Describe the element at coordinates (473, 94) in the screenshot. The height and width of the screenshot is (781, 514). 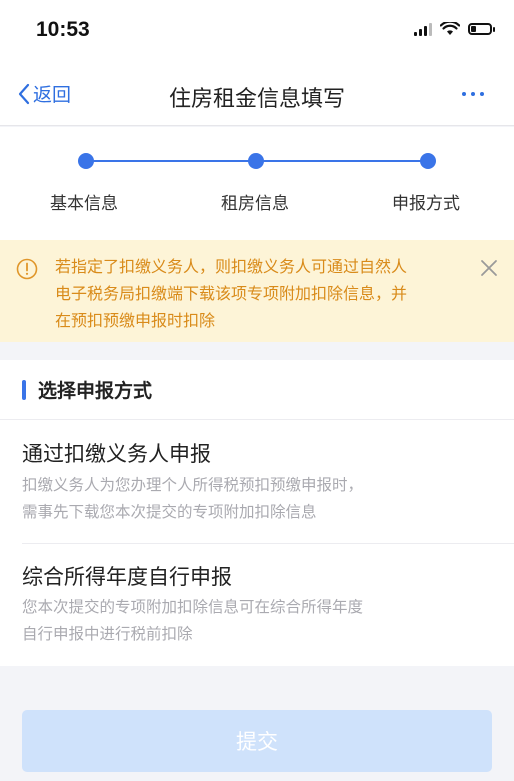
I see `more-button` at that location.